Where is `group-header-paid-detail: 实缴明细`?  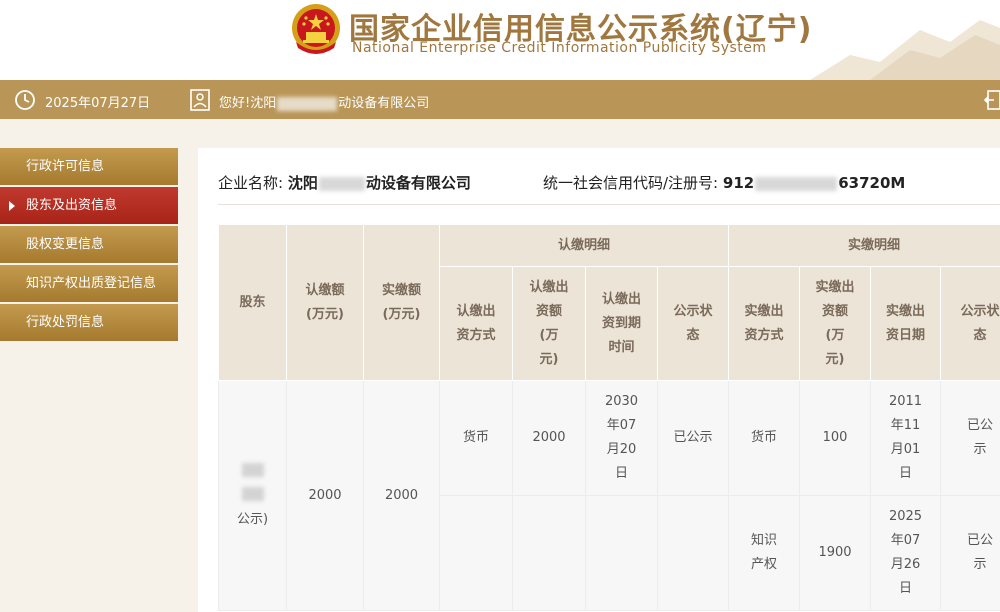 group-header-paid-detail: 实缴明细 is located at coordinates (864, 245).